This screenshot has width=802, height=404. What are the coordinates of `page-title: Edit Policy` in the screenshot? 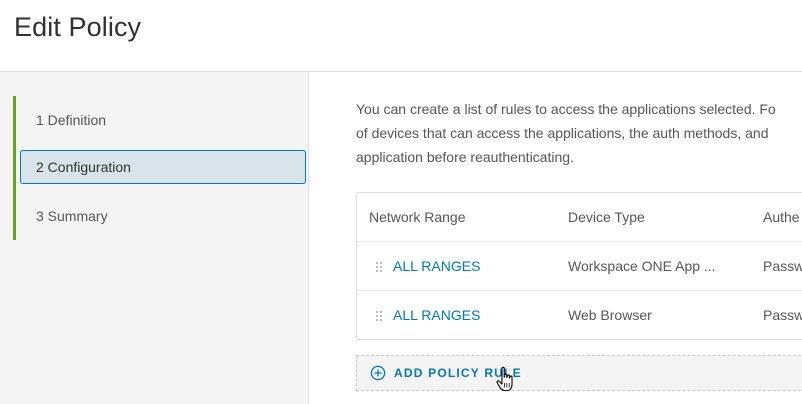 It's located at (78, 27).